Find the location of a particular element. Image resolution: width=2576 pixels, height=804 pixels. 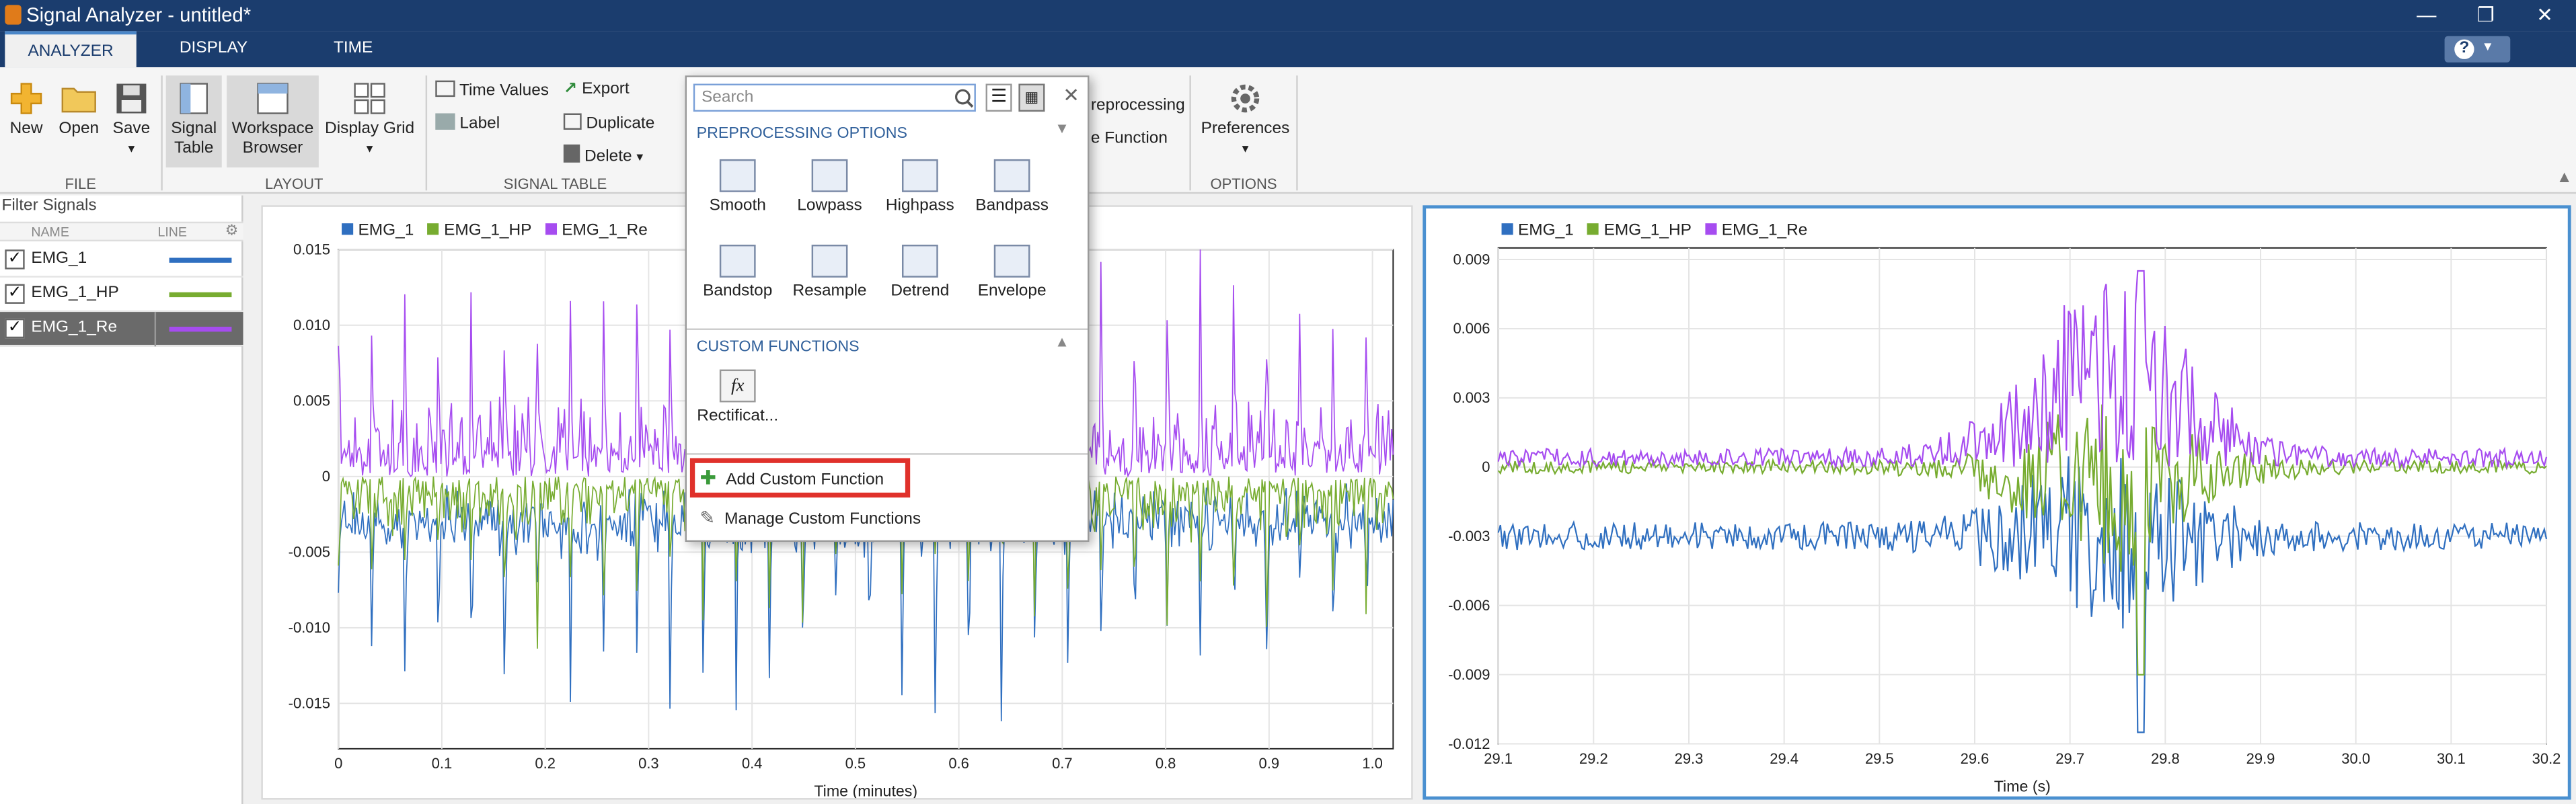

table-header: NAME LINE ⚙ is located at coordinates (121, 231).